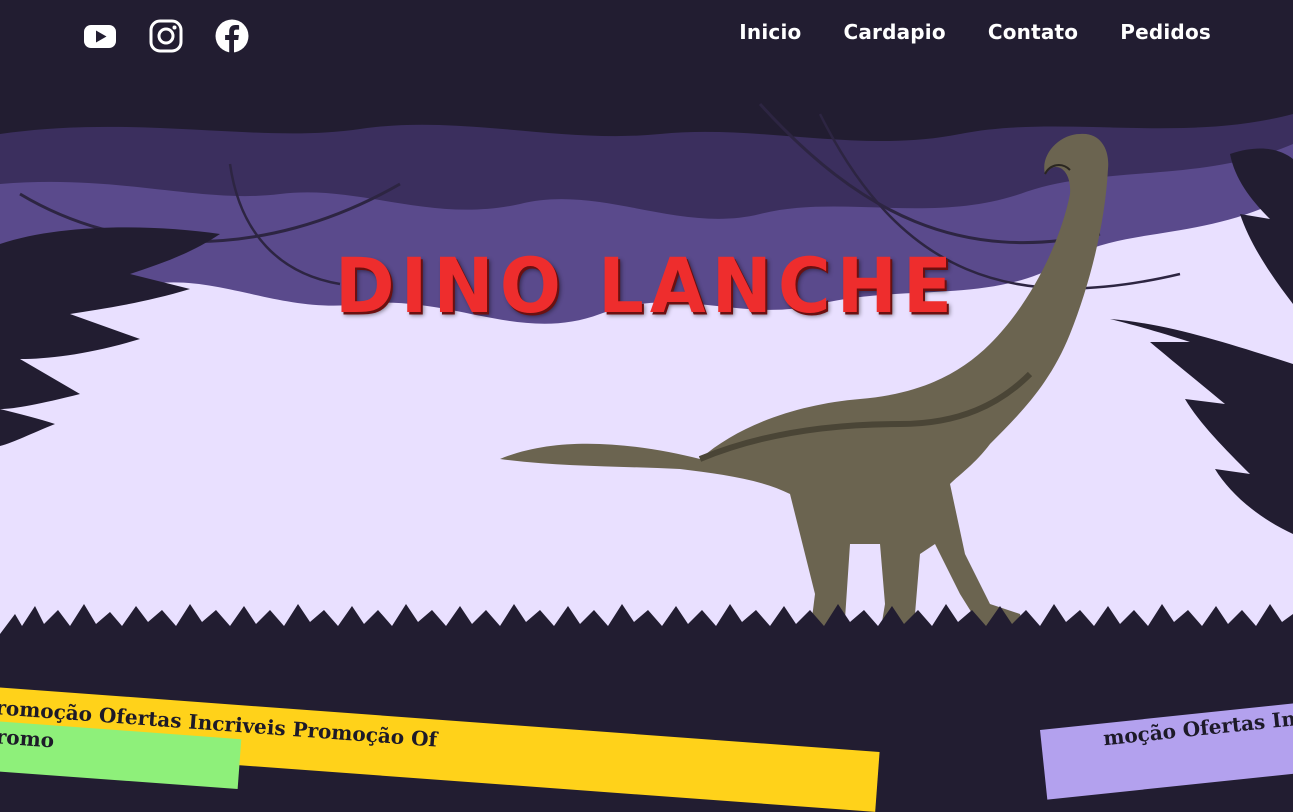 This screenshot has width=1293, height=812. I want to click on top-navigation-bar: Inicio Cardapio Contato Pedidos, so click(646, 37).